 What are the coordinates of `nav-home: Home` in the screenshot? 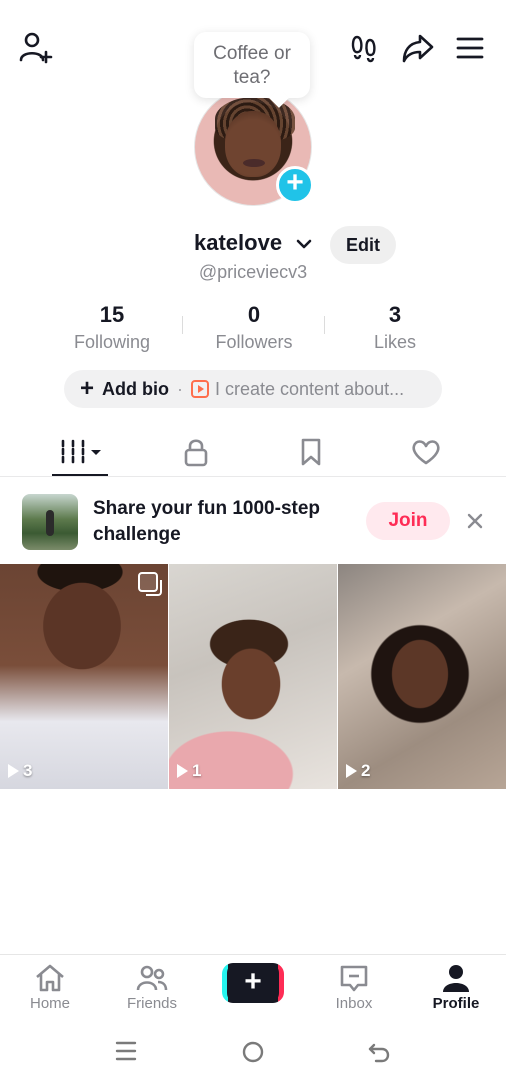 It's located at (50, 987).